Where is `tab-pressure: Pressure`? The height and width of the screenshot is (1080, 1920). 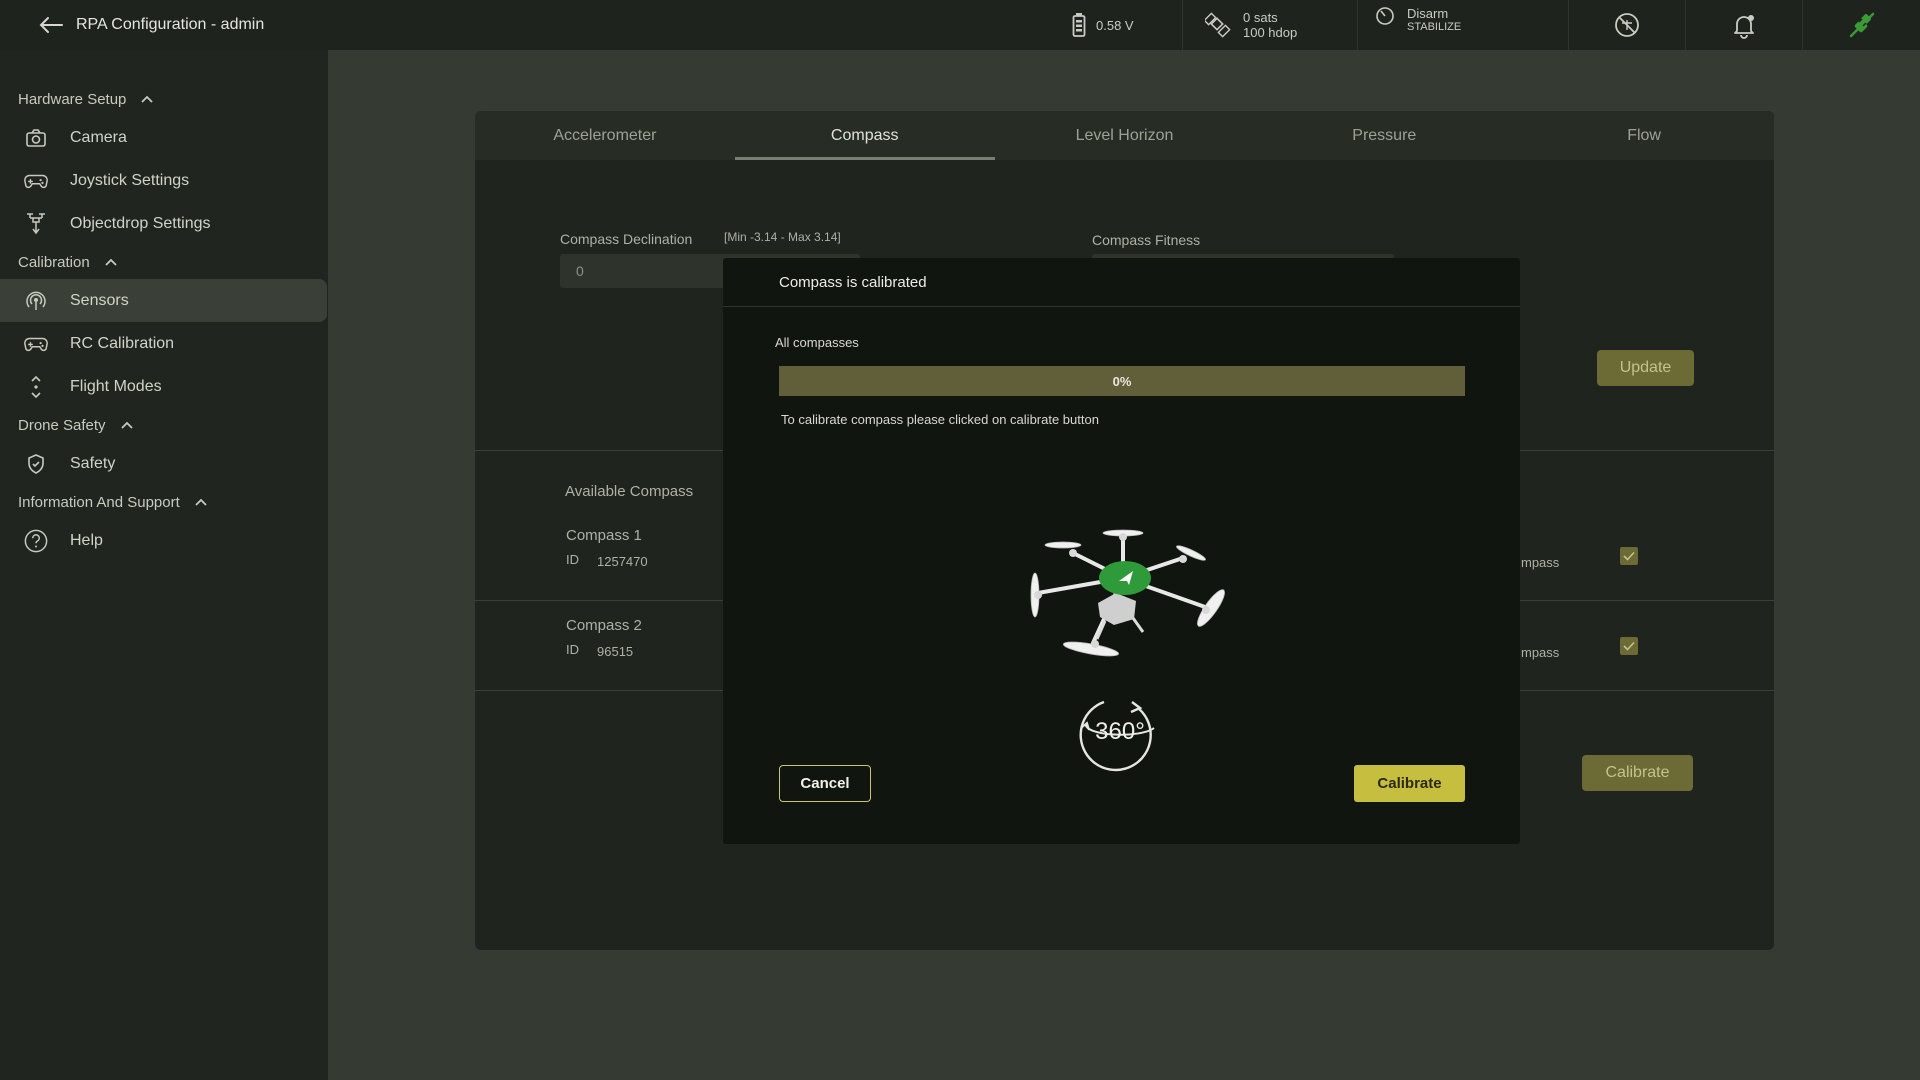
tab-pressure: Pressure is located at coordinates (1384, 135).